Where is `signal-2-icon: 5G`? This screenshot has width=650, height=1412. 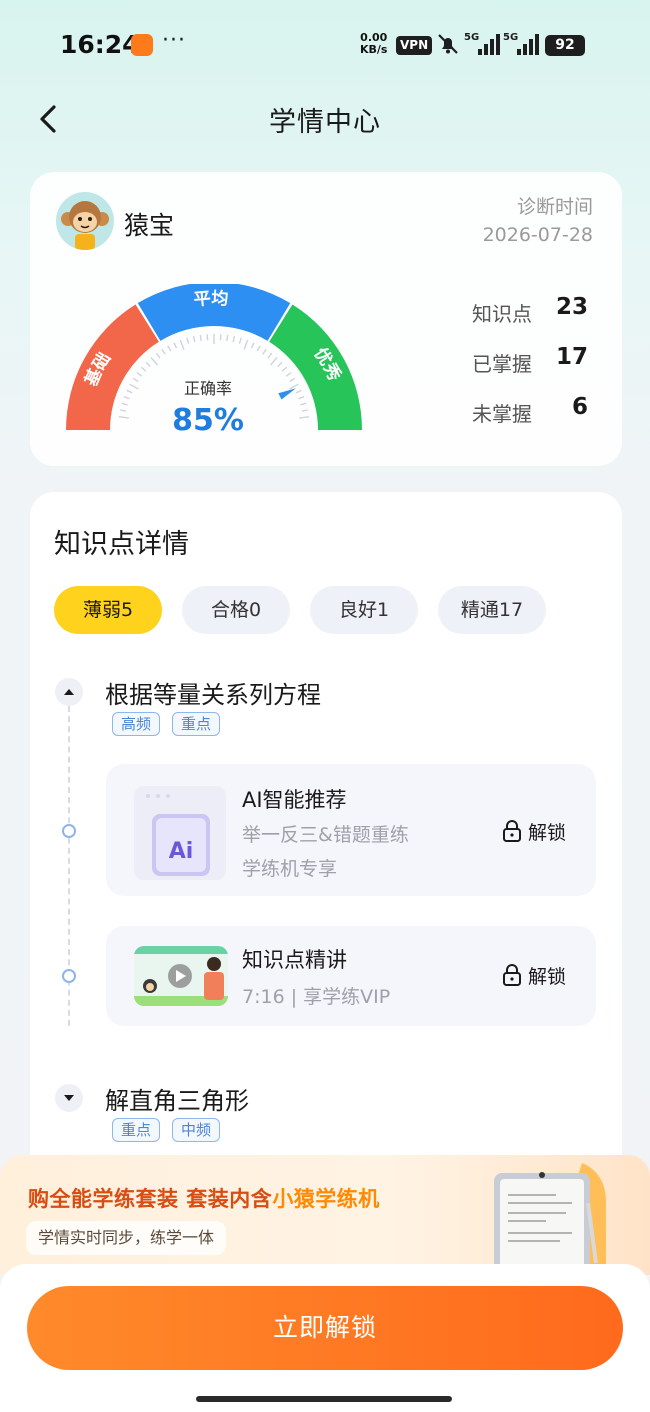 signal-2-icon: 5G is located at coordinates (521, 43).